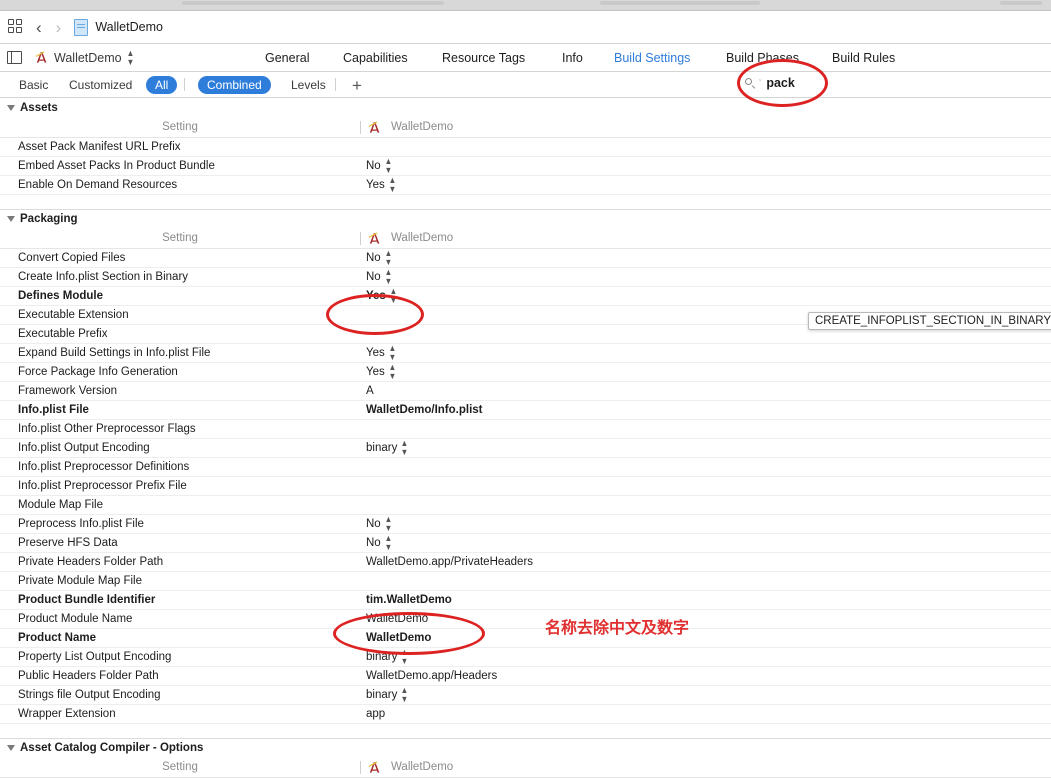 This screenshot has width=1051, height=778. What do you see at coordinates (705, 714) in the screenshot?
I see `setting-value-cell: app` at bounding box center [705, 714].